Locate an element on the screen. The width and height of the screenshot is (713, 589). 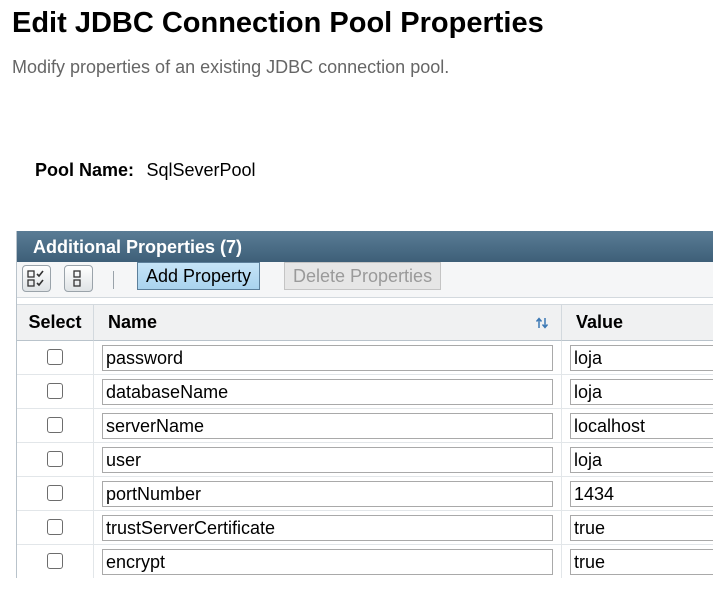
select-all-icon is located at coordinates (35, 278).